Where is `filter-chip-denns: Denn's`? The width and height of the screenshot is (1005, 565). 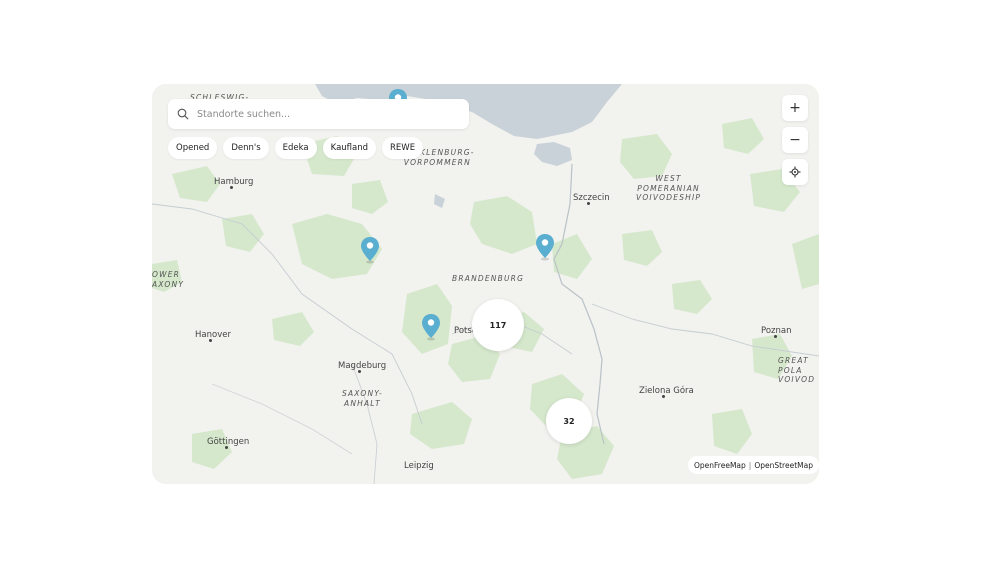 filter-chip-denns: Denn's is located at coordinates (246, 148).